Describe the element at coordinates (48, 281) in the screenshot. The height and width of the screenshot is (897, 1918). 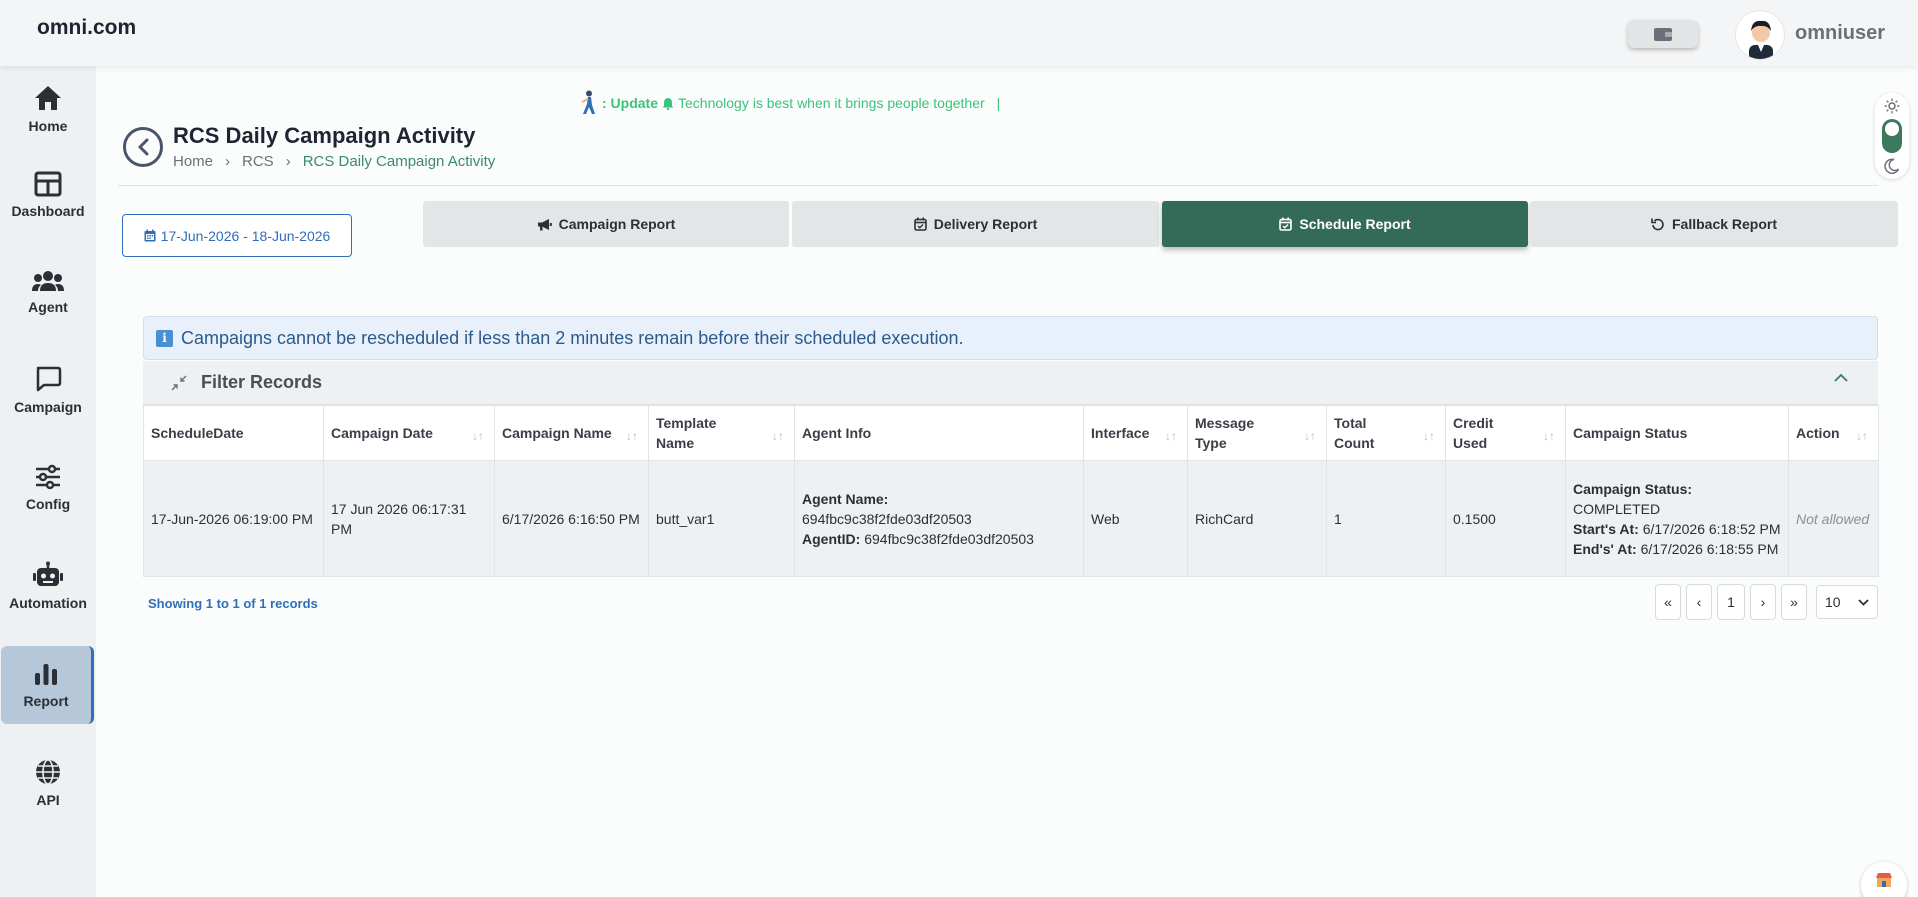
I see `users-icon` at that location.